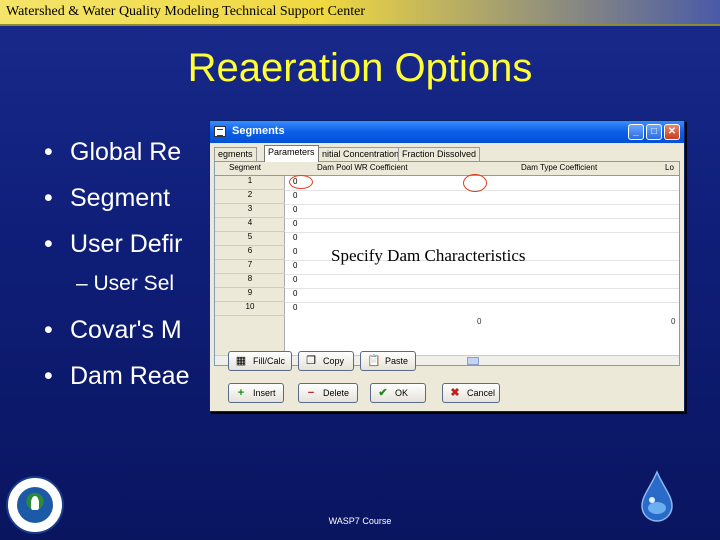 Image resolution: width=720 pixels, height=540 pixels. Describe the element at coordinates (360, 68) in the screenshot. I see `slide-title: Reaeration Options` at that location.